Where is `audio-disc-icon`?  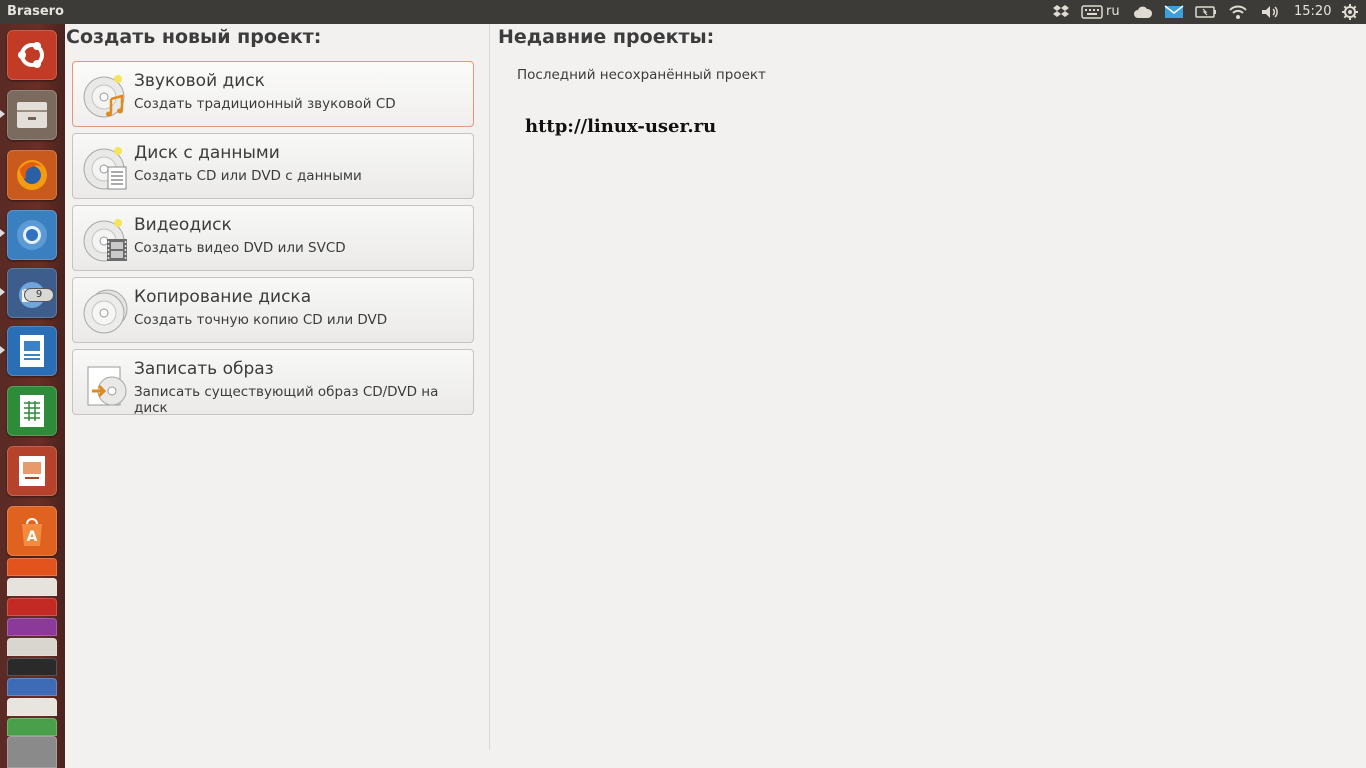
audio-disc-icon is located at coordinates (107, 95).